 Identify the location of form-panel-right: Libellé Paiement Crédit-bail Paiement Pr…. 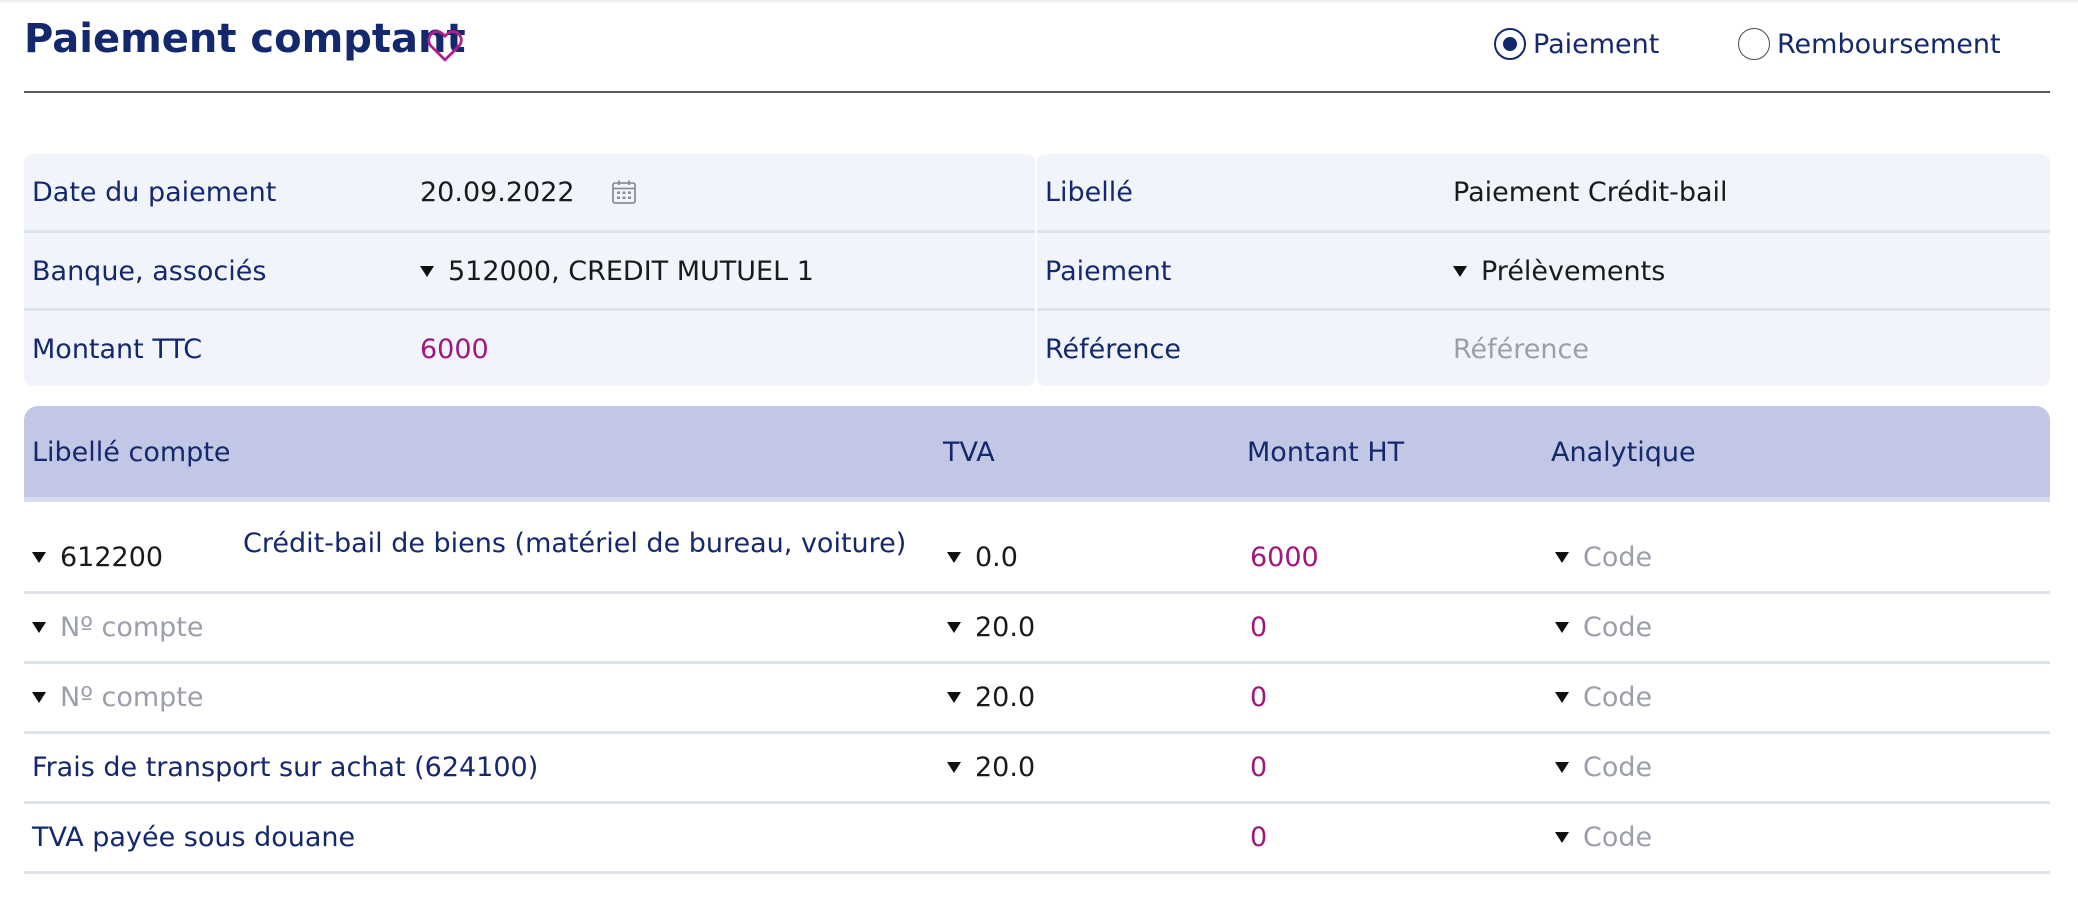
(1543, 270).